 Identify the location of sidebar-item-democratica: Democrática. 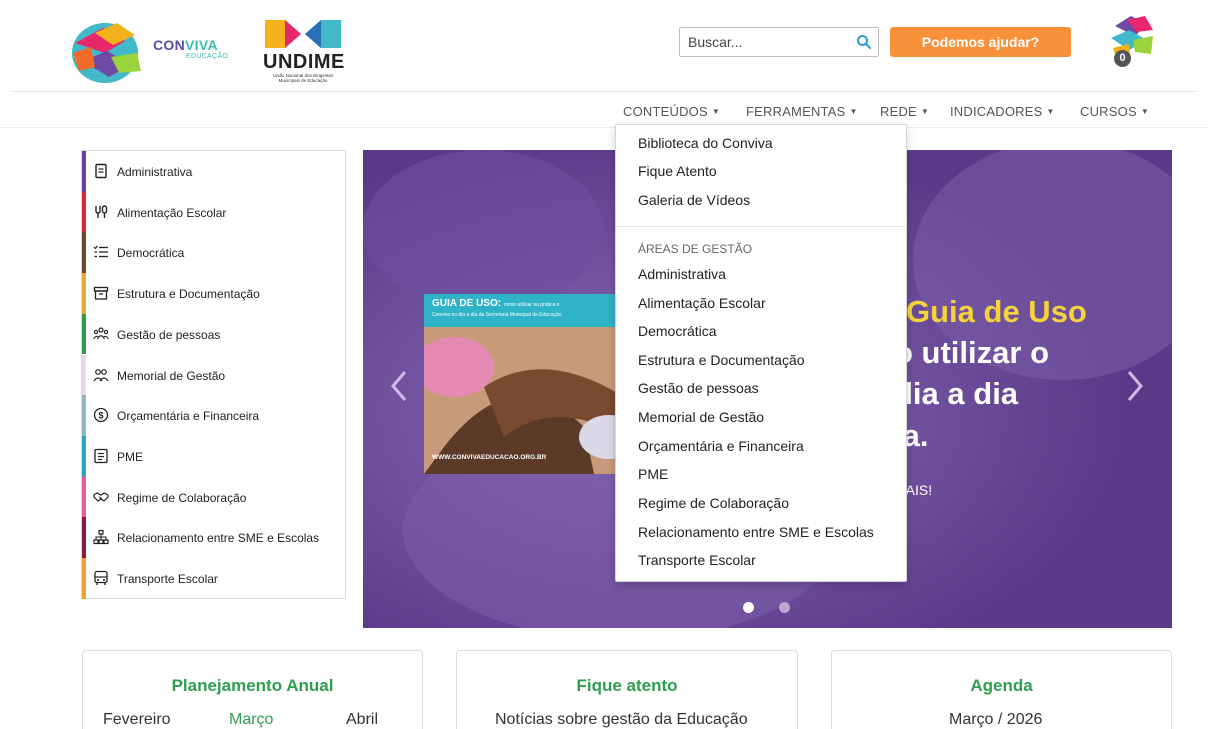
(213, 253).